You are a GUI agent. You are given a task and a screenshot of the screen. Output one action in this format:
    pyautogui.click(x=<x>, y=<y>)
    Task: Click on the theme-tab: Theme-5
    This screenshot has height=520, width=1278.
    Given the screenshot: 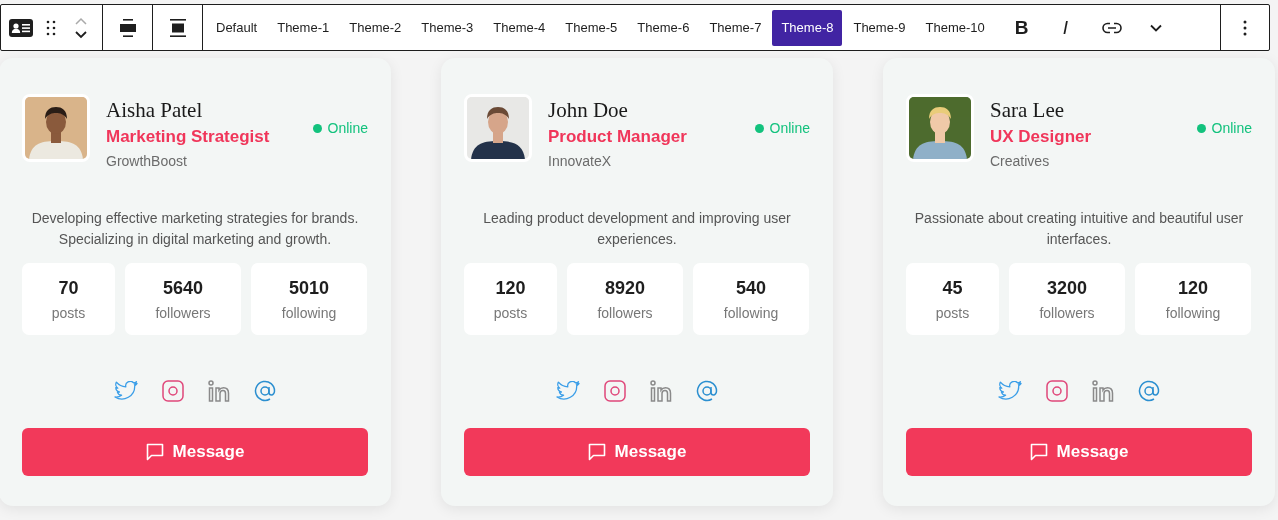 What is the action you would take?
    pyautogui.click(x=591, y=27)
    